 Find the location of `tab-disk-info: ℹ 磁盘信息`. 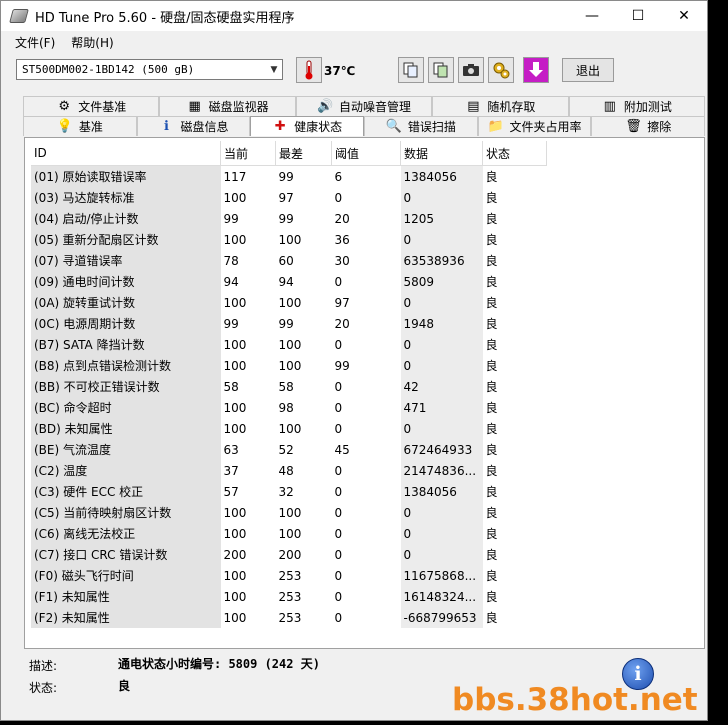

tab-disk-info: ℹ 磁盘信息 is located at coordinates (193, 126).